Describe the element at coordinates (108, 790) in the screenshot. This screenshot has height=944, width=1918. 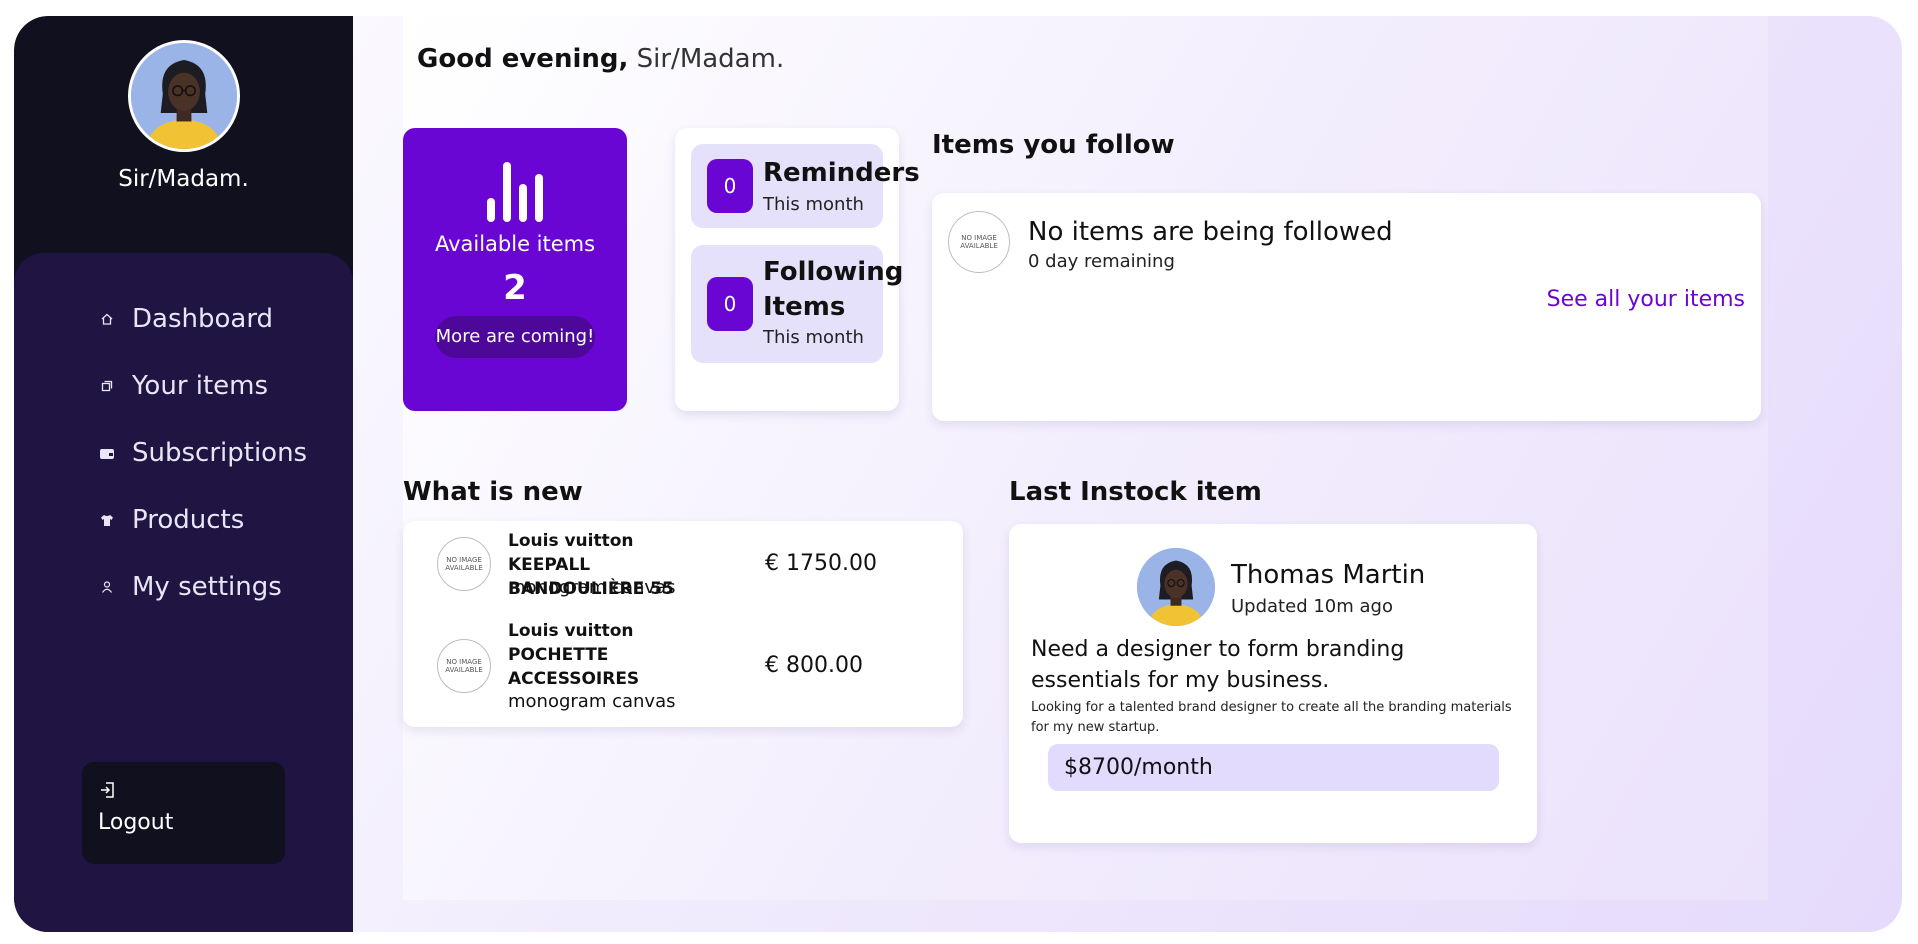
I see `logout-icon` at that location.